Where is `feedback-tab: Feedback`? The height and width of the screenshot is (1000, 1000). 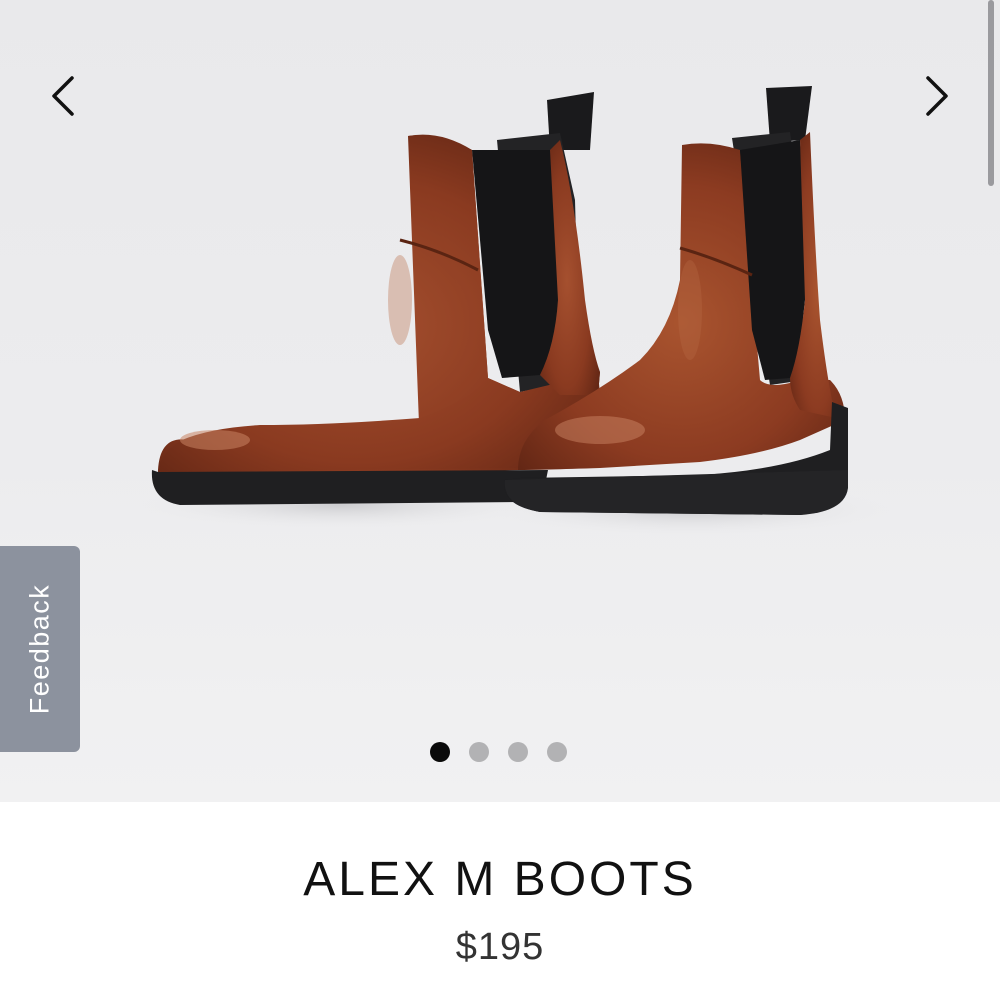
feedback-tab: Feedback is located at coordinates (40, 649).